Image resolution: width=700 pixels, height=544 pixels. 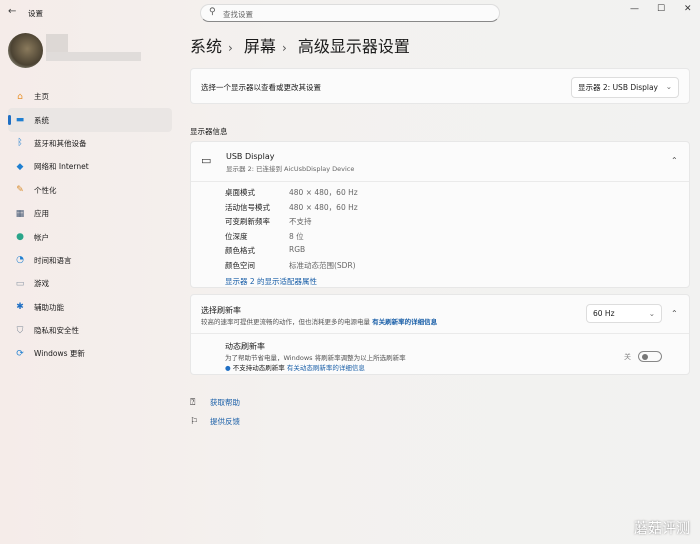 I want to click on info-row: 颜色空间 标准动态范围(SDR), so click(x=291, y=267).